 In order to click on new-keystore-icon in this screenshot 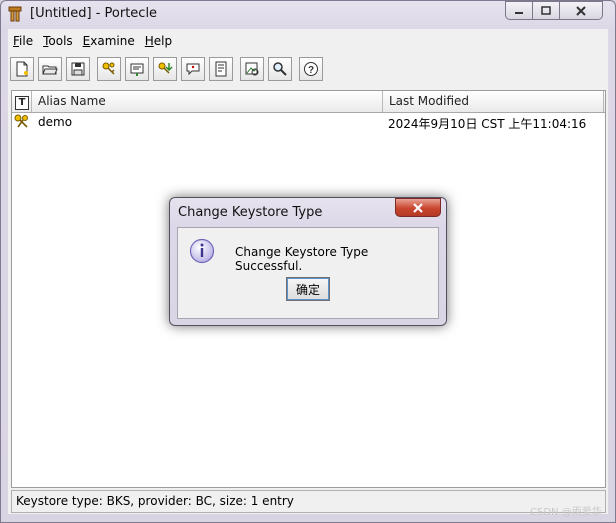, I will do `click(22, 69)`.